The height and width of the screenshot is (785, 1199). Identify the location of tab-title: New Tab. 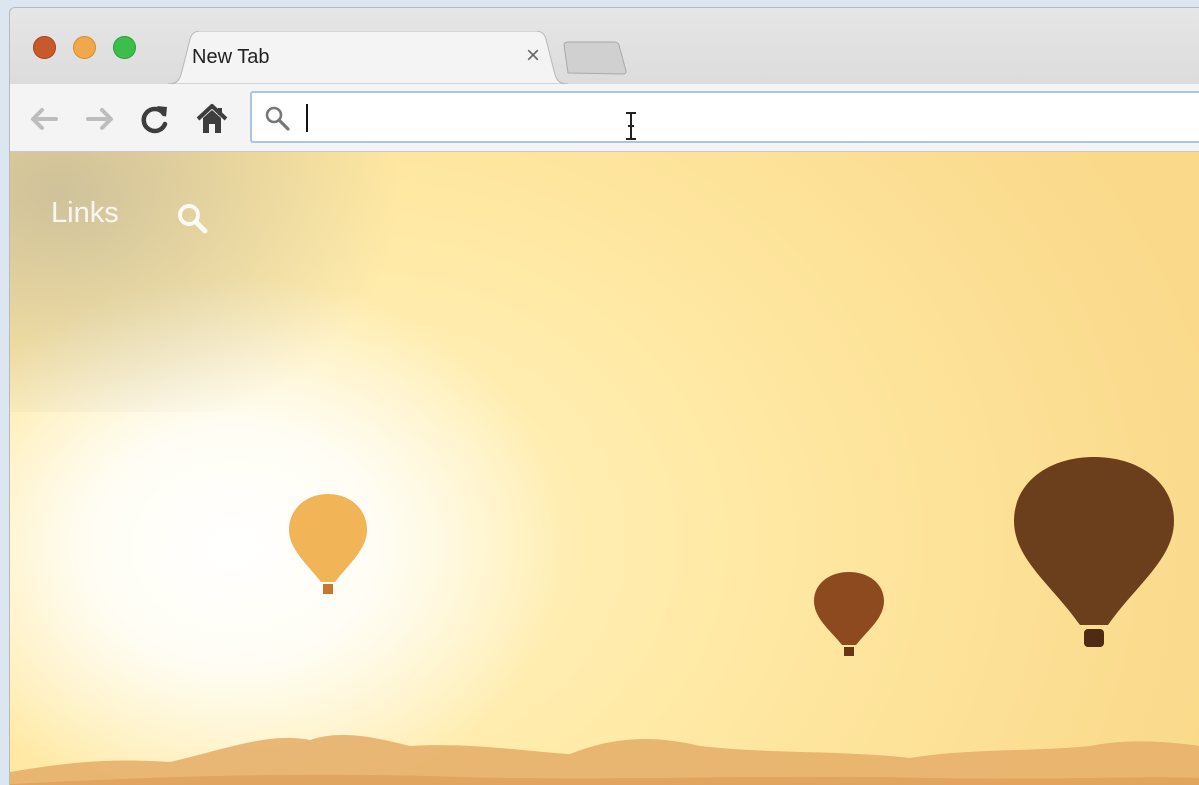
(231, 57).